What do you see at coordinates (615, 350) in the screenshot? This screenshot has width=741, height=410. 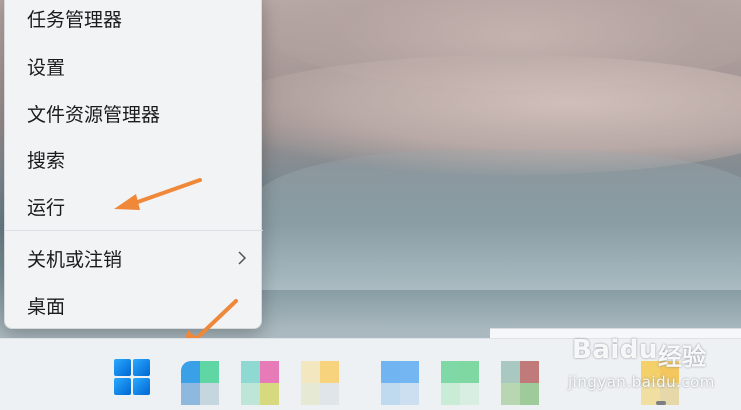 I see `watermark-brand: Baidu` at bounding box center [615, 350].